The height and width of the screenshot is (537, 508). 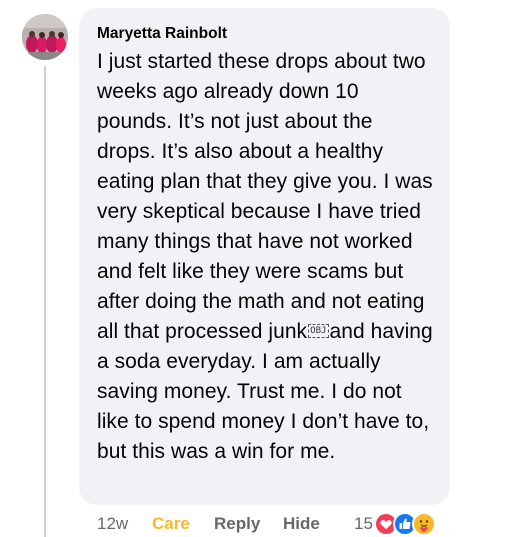 What do you see at coordinates (45, 301) in the screenshot?
I see `thread-line` at bounding box center [45, 301].